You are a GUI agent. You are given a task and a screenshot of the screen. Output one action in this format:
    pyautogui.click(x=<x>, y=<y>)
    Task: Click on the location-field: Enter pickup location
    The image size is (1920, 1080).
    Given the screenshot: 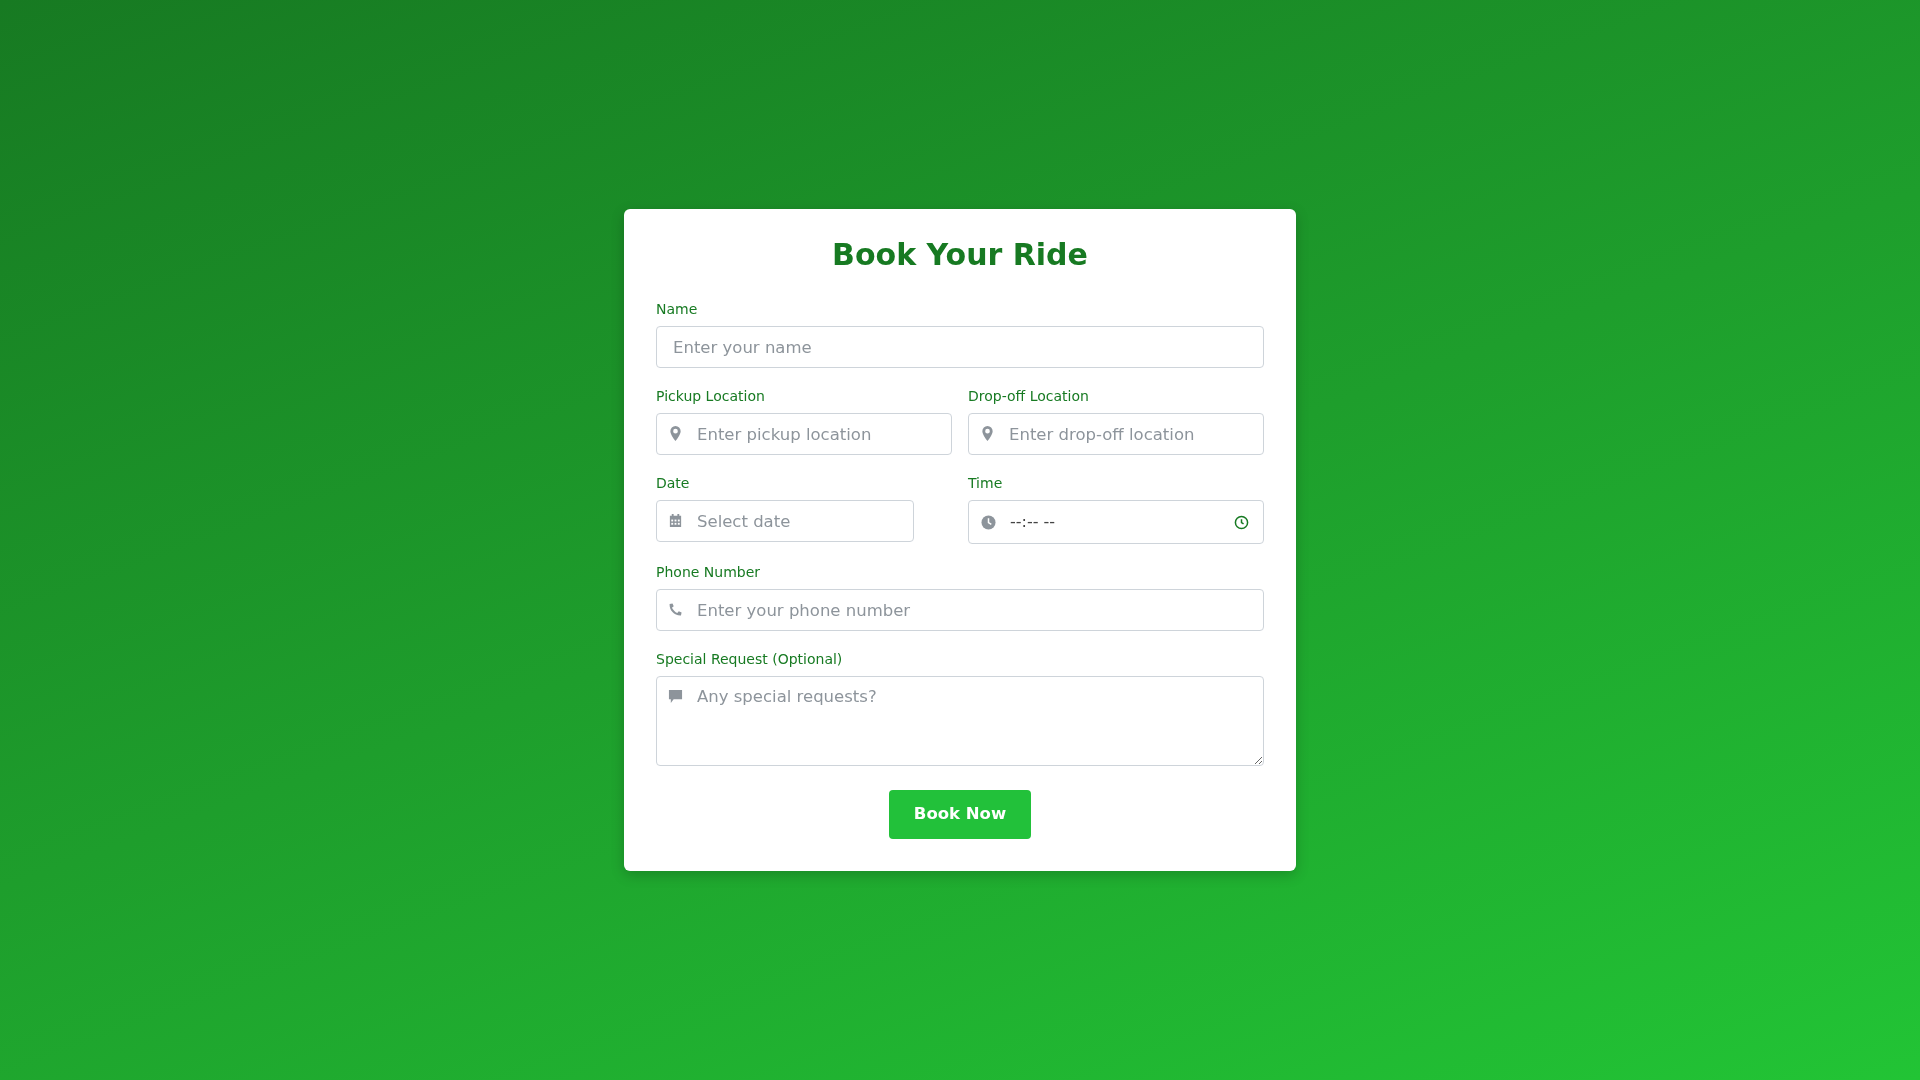 What is the action you would take?
    pyautogui.click(x=804, y=434)
    